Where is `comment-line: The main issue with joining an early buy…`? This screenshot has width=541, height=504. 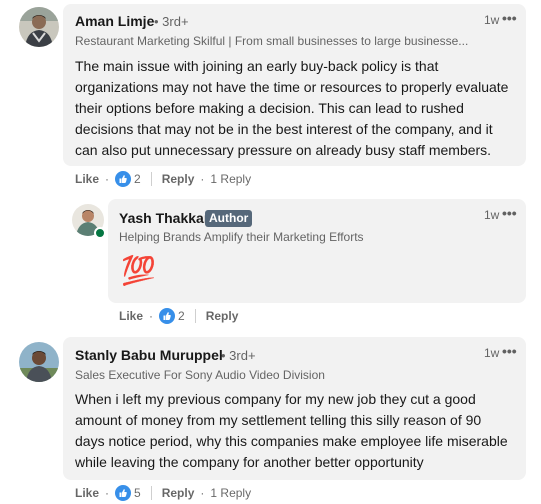 comment-line: The main issue with joining an early buy… is located at coordinates (257, 66).